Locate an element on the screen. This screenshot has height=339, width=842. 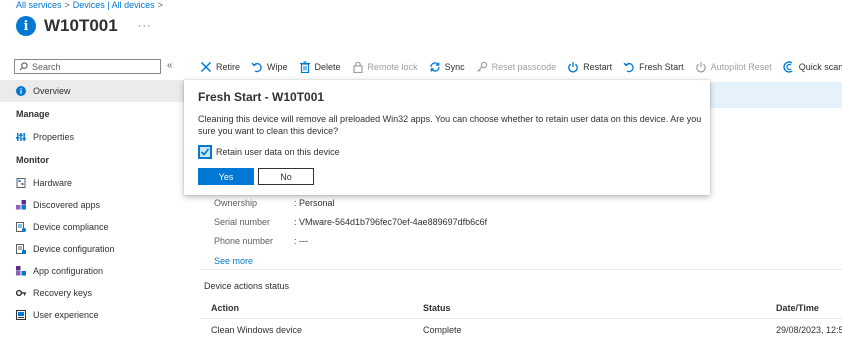
undo-icon is located at coordinates (256, 67).